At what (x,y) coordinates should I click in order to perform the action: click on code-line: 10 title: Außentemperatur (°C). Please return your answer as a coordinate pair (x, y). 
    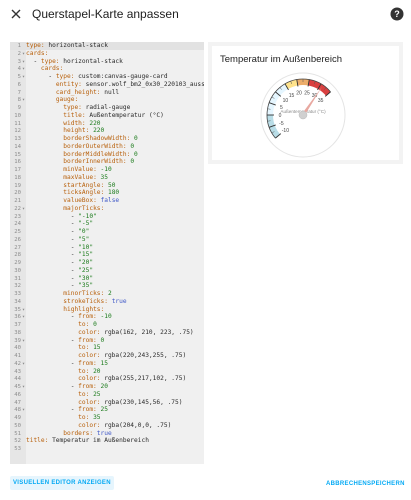
    Looking at the image, I should click on (107, 116).